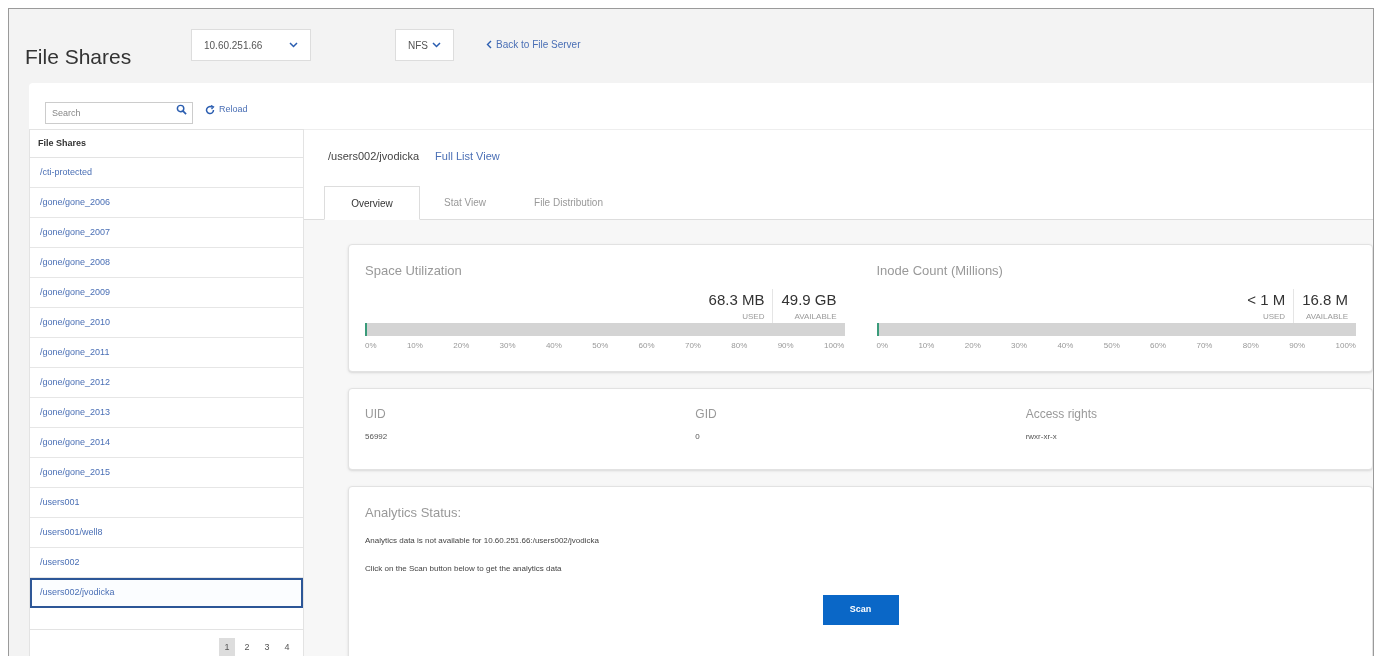 The width and height of the screenshot is (1382, 656). I want to click on file-share-item: /gone/gone_2007, so click(166, 233).